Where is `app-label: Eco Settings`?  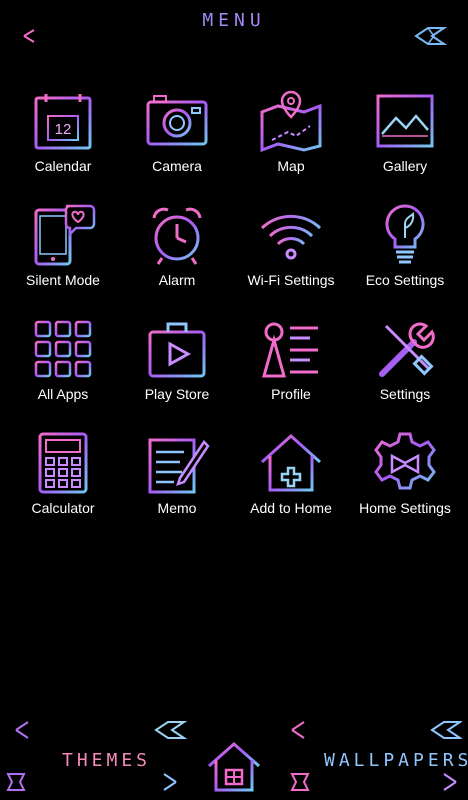
app-label: Eco Settings is located at coordinates (405, 280).